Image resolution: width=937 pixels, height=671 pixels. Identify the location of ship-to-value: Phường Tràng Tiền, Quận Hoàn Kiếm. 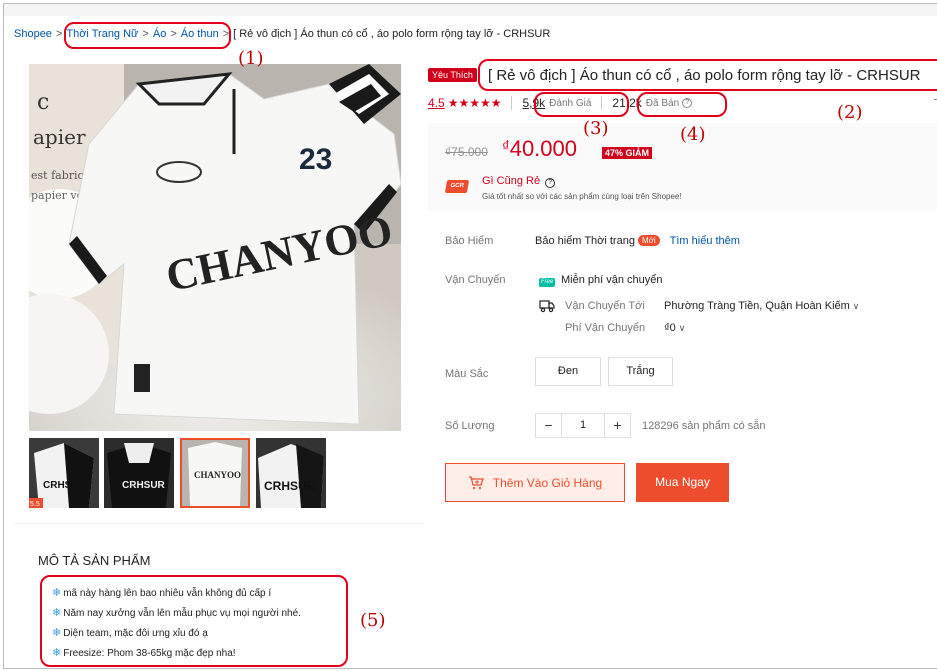
(757, 306).